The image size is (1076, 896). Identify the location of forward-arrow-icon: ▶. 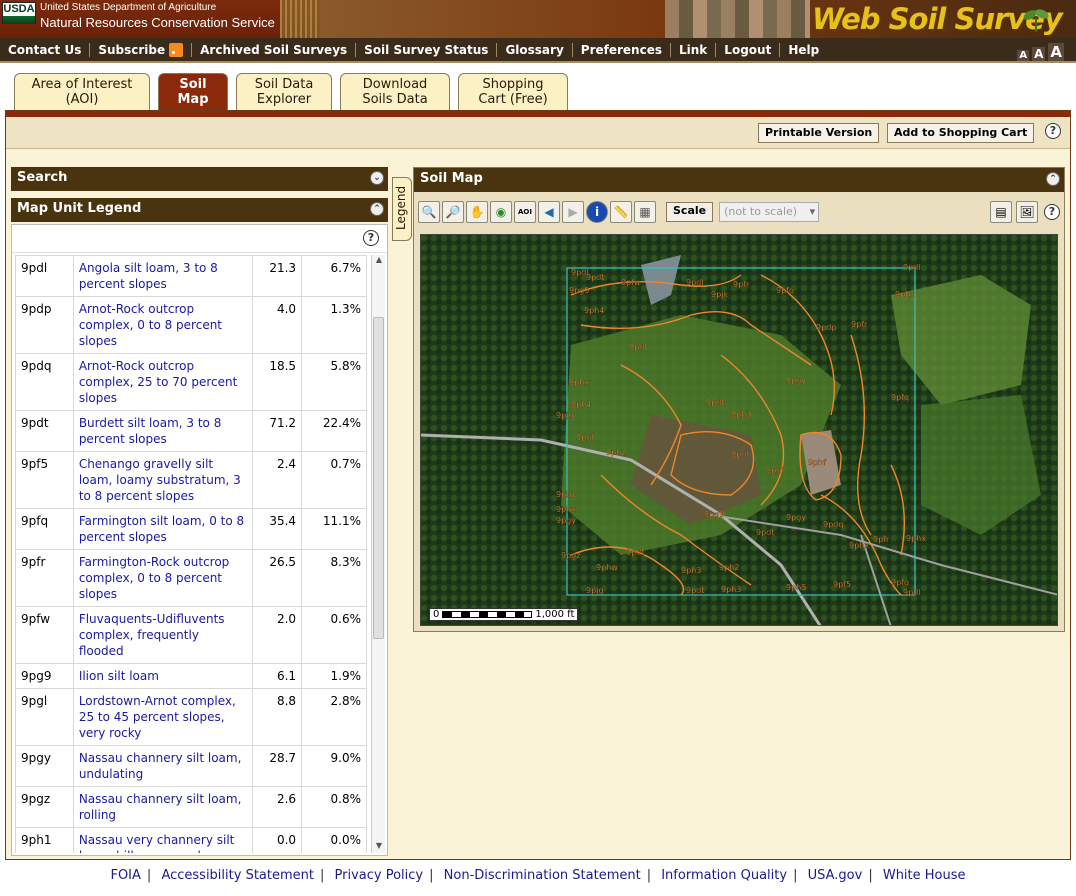
(573, 212).